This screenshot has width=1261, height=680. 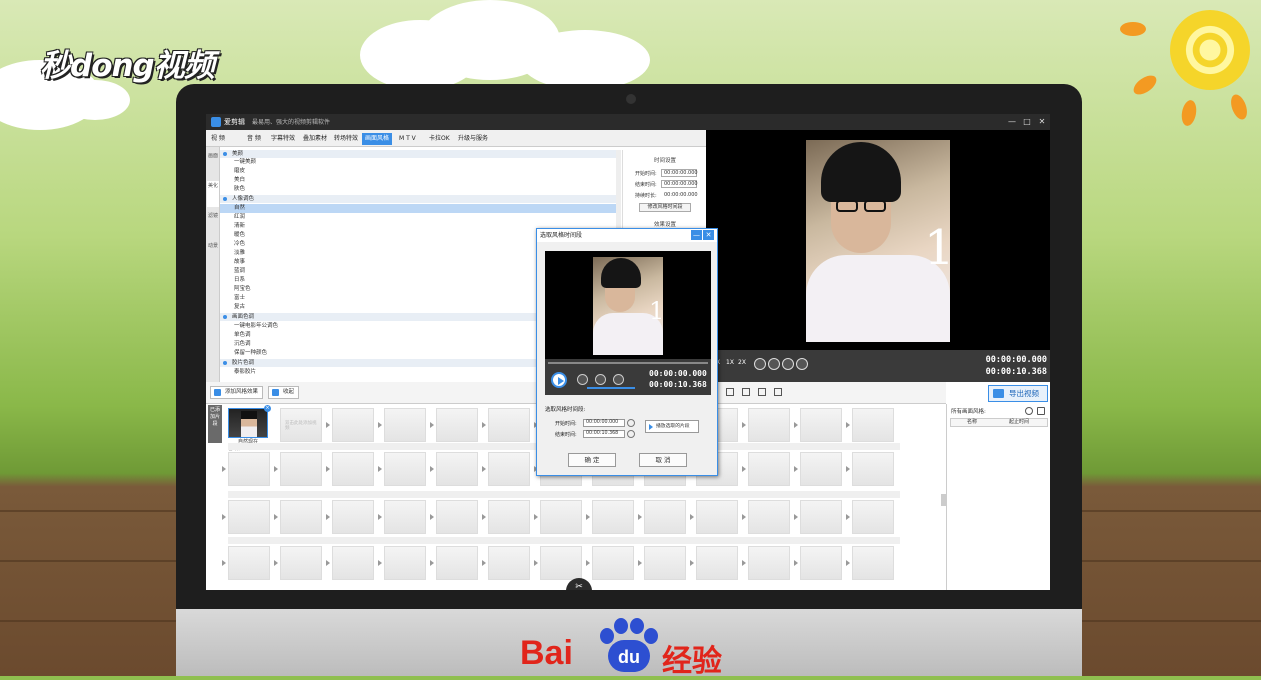 I want to click on play-selected-button: 播放选取的片段, so click(x=672, y=426).